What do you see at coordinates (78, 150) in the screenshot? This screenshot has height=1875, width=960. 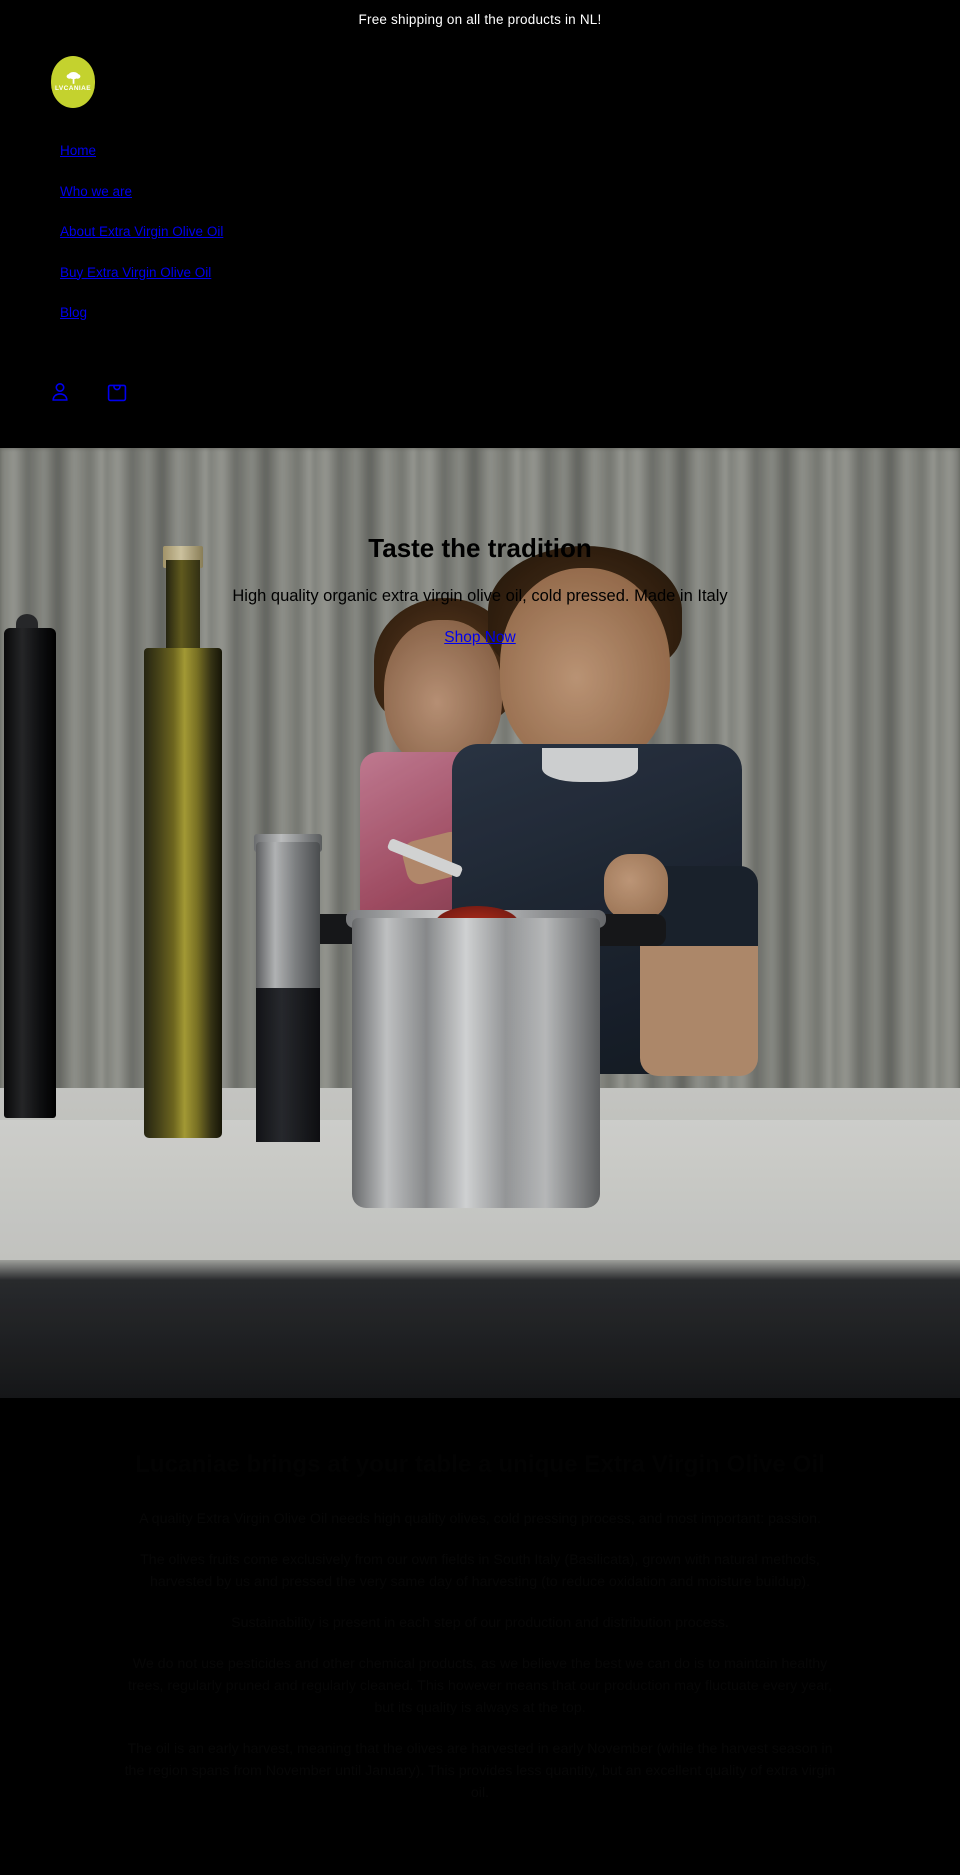 I see `nav-home: Home` at bounding box center [78, 150].